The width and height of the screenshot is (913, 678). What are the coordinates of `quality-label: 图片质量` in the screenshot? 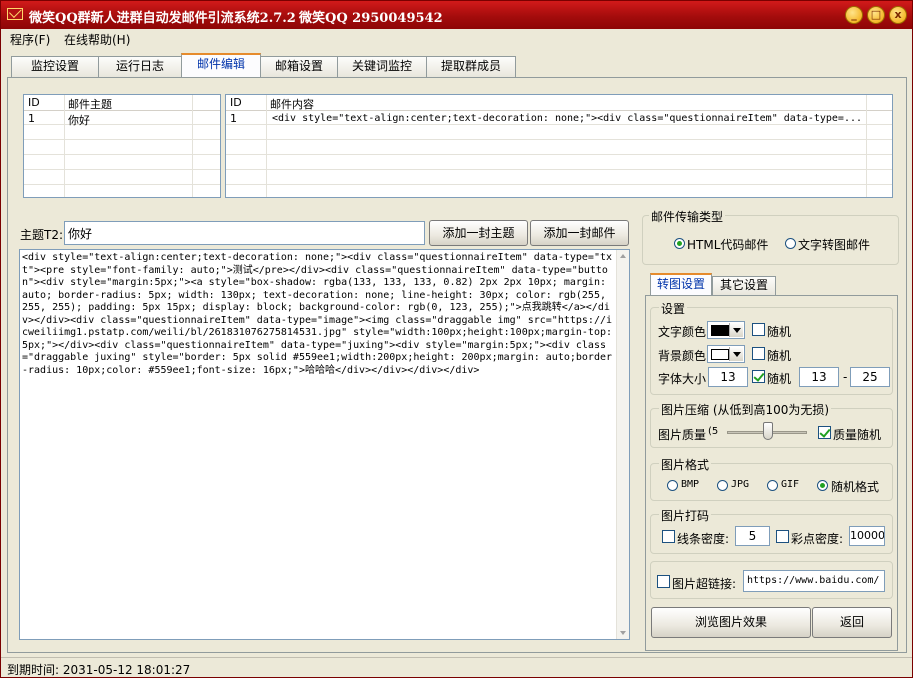 It's located at (682, 435).